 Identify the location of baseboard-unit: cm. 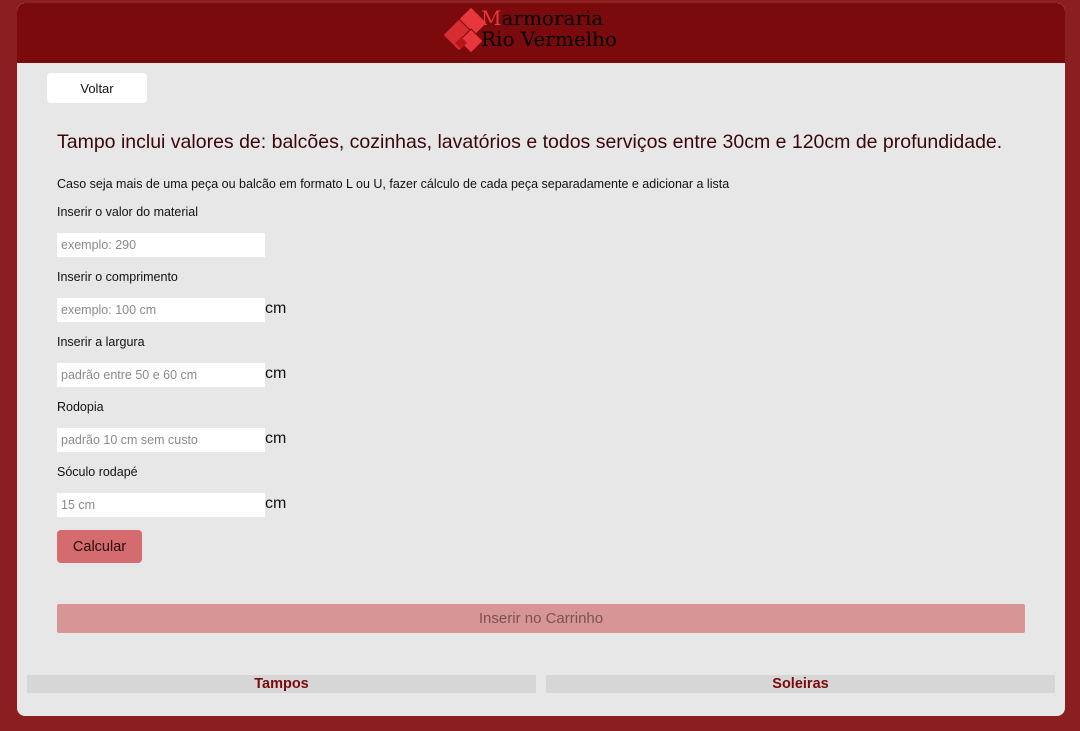
(276, 503).